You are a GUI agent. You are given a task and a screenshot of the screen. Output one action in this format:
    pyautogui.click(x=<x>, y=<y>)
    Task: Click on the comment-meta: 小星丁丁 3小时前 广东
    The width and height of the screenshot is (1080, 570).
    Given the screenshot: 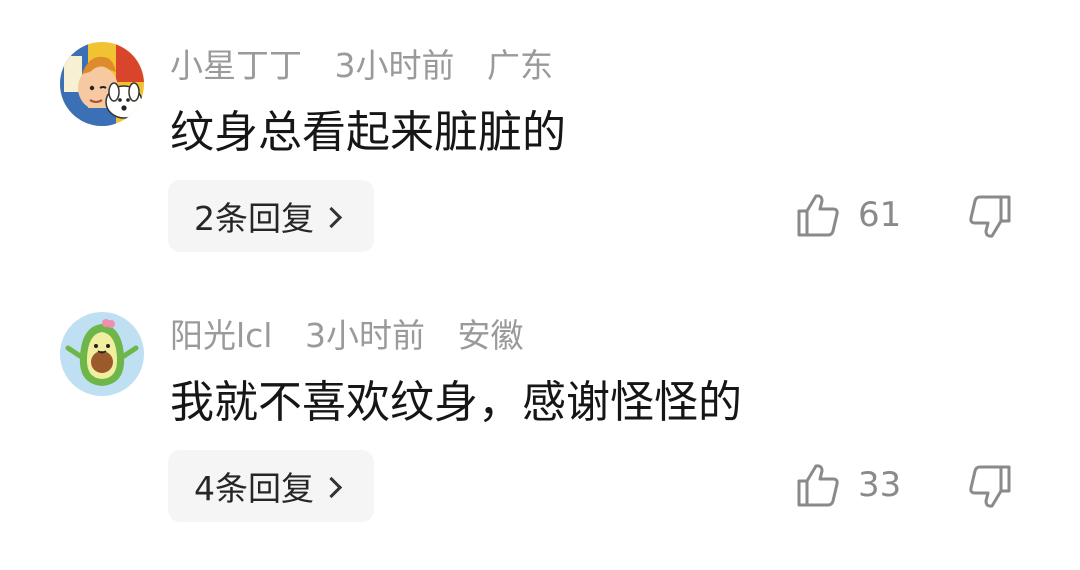 What is the action you would take?
    pyautogui.click(x=361, y=66)
    